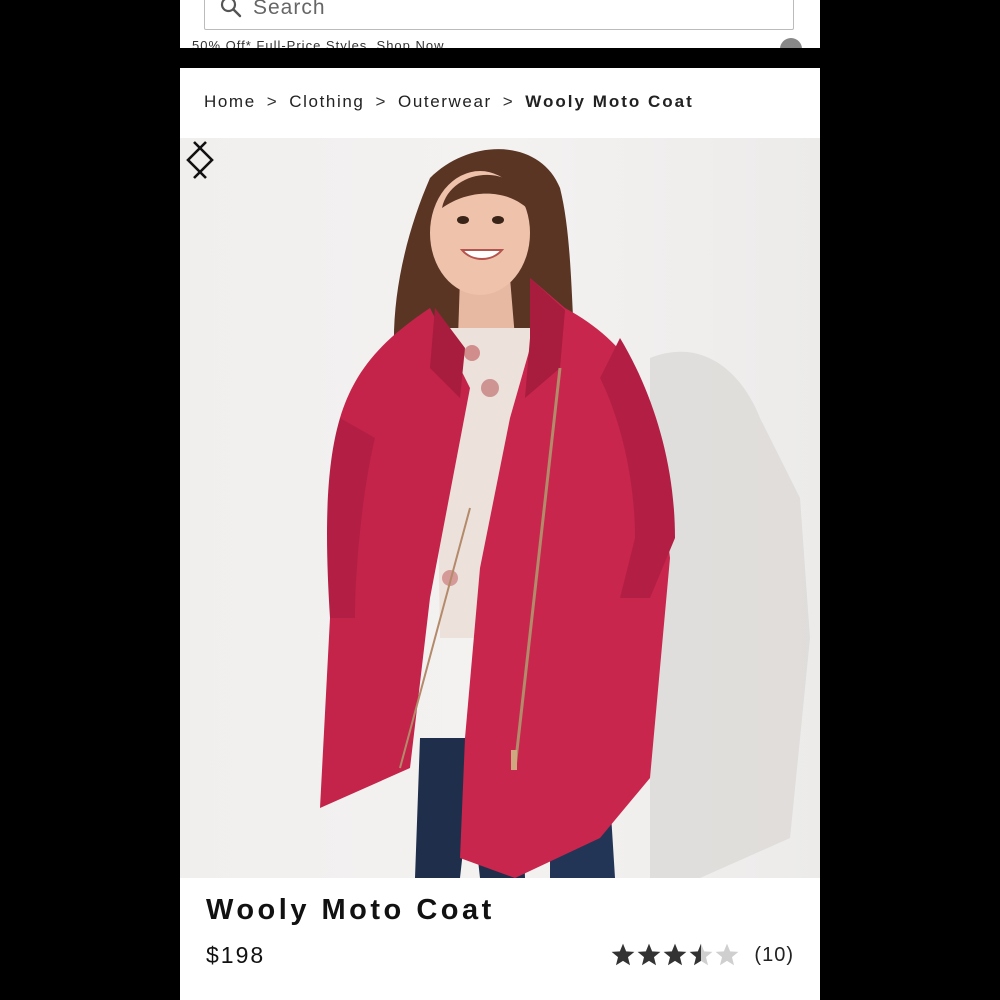 This screenshot has height=1000, width=1000. I want to click on info-icon, so click(791, 43).